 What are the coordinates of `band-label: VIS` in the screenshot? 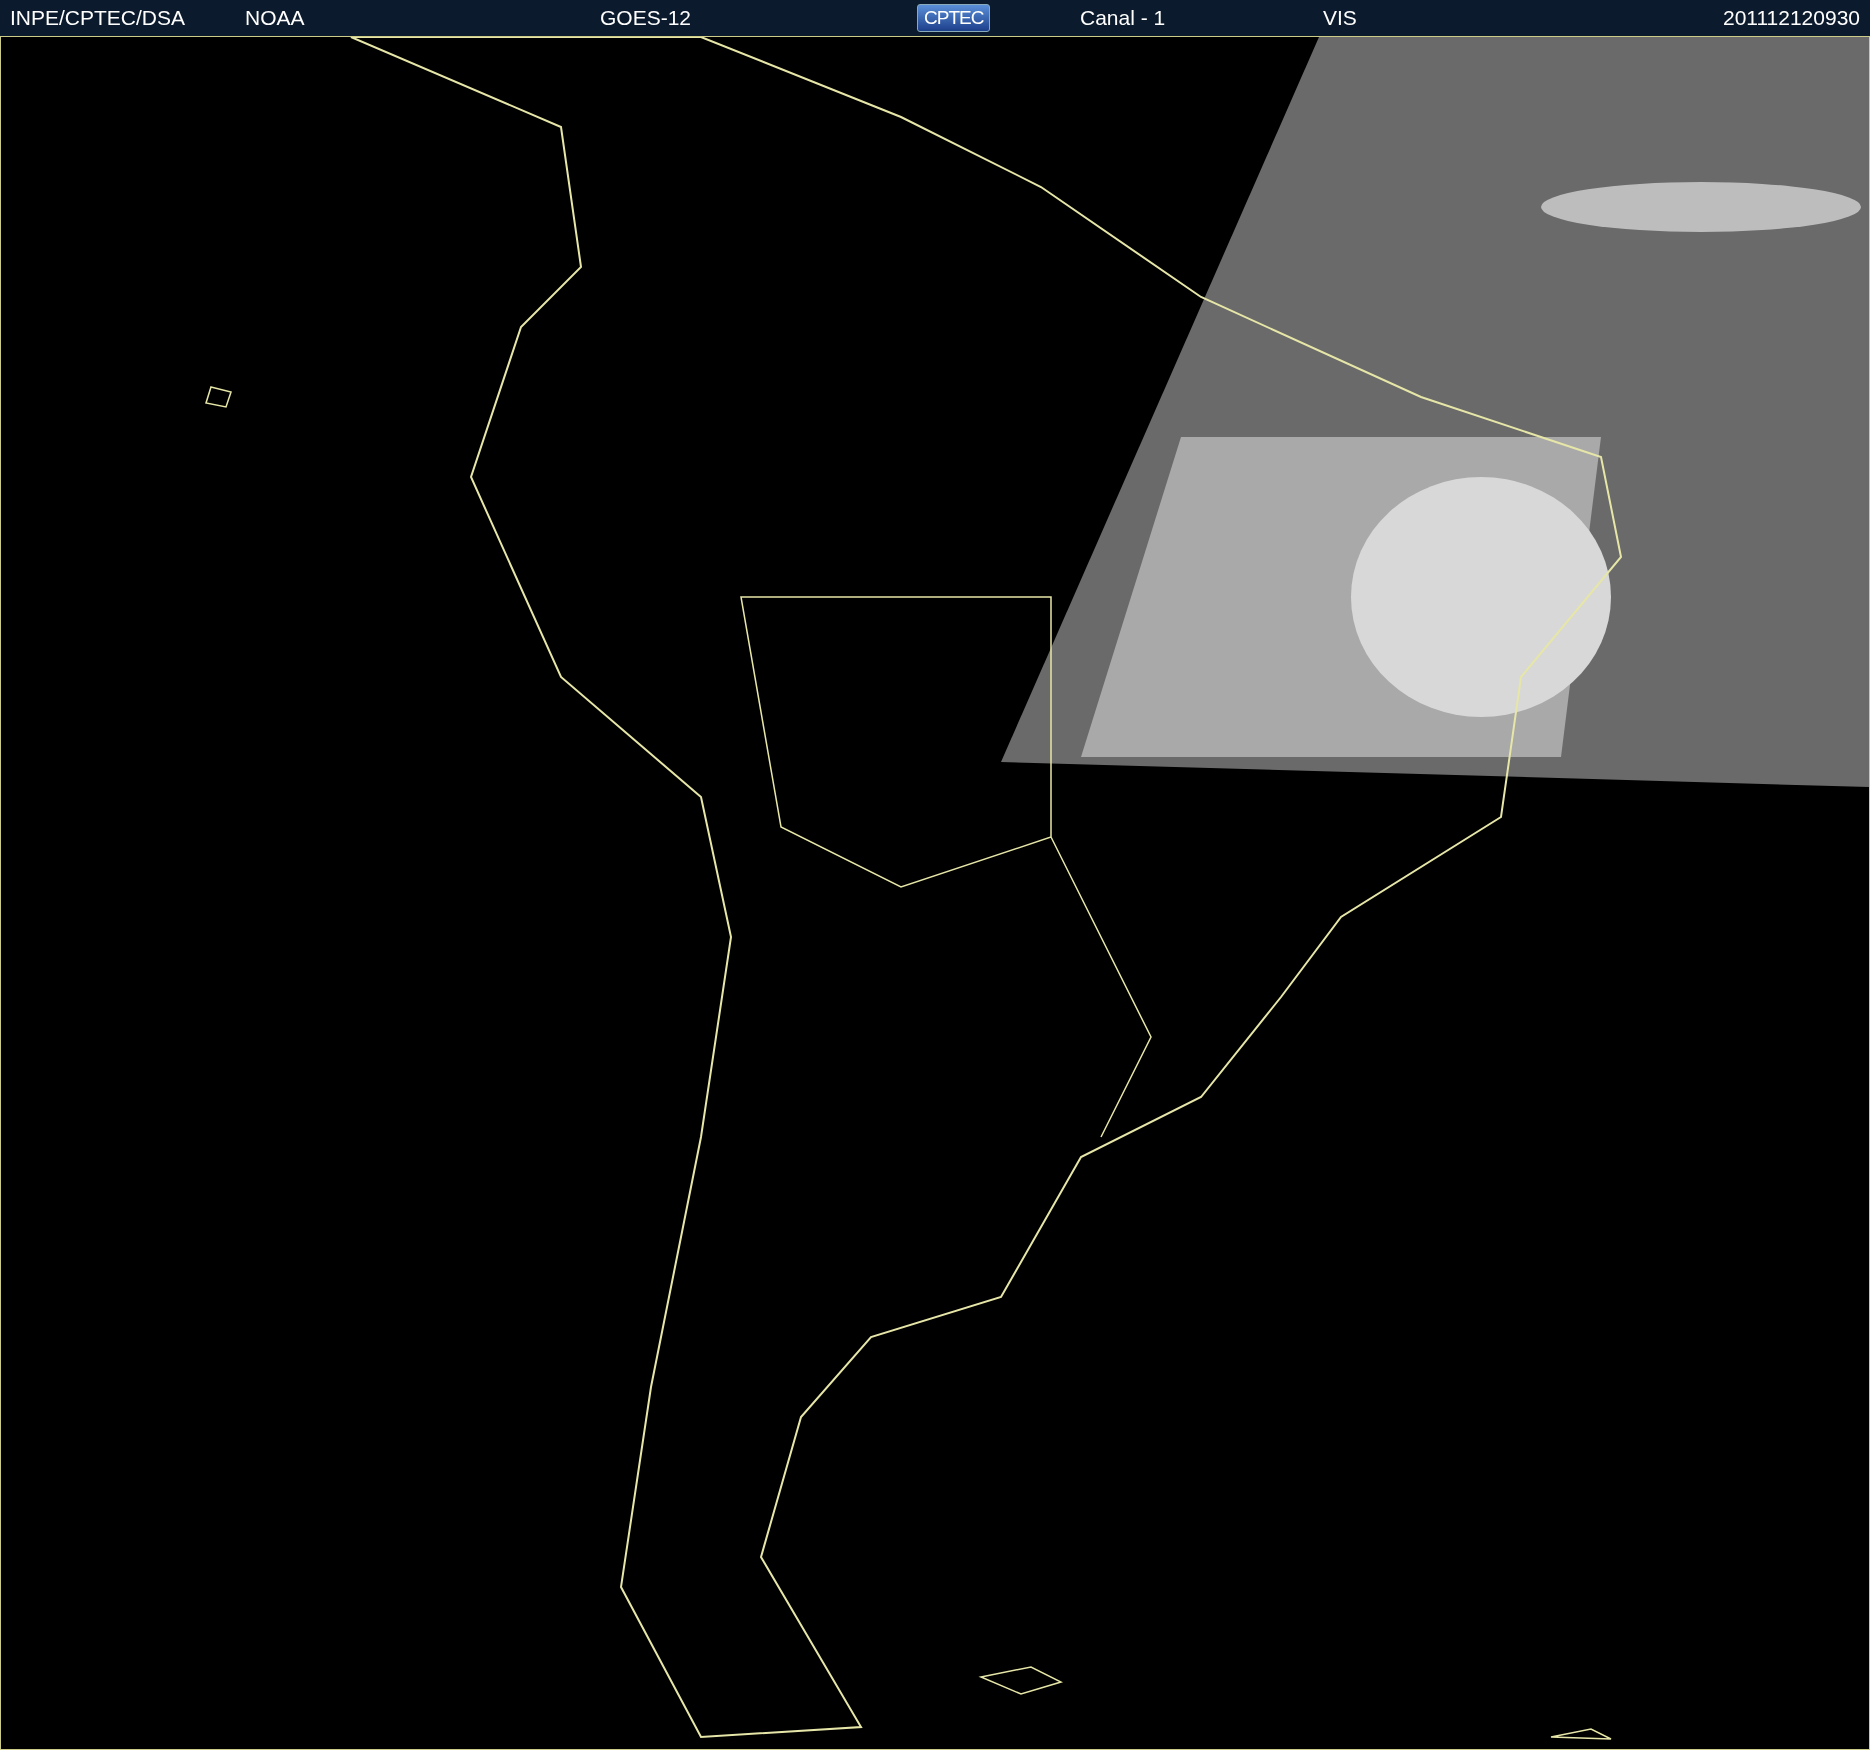 It's located at (1340, 18).